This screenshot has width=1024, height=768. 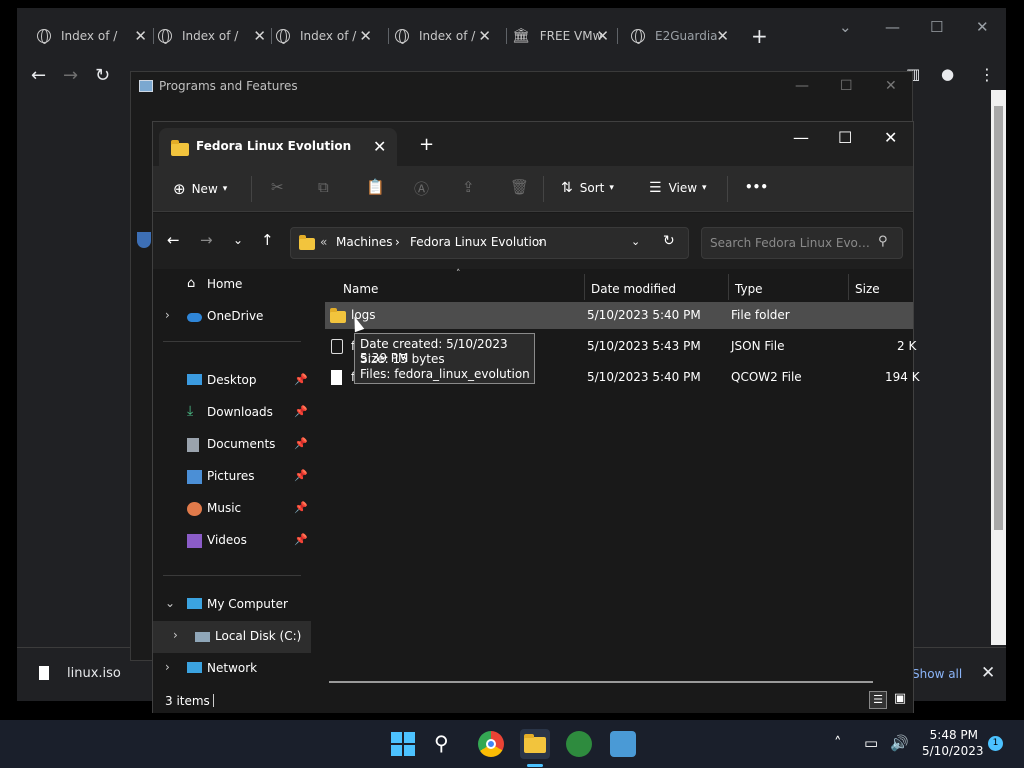 What do you see at coordinates (519, 187) in the screenshot?
I see `delete-icon: 🗑` at bounding box center [519, 187].